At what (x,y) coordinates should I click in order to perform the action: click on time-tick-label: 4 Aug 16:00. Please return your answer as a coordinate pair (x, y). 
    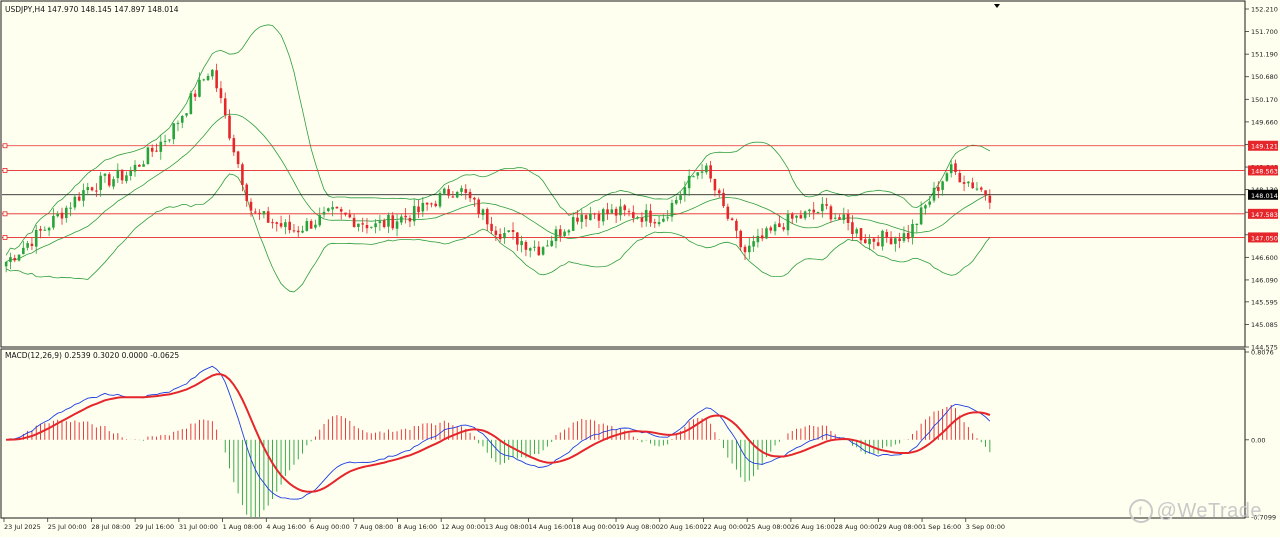
    Looking at the image, I should click on (286, 527).